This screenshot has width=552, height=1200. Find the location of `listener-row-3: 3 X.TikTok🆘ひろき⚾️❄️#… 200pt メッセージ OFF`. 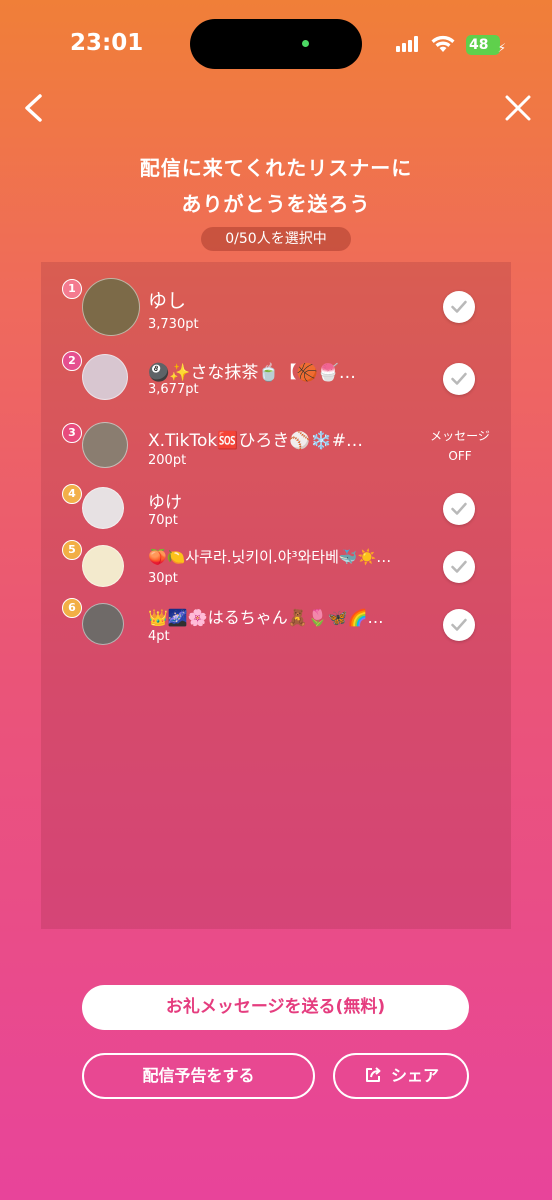

listener-row-3: 3 X.TikTok🆘ひろき⚾️❄️#… 200pt メッセージ OFF is located at coordinates (276, 449).